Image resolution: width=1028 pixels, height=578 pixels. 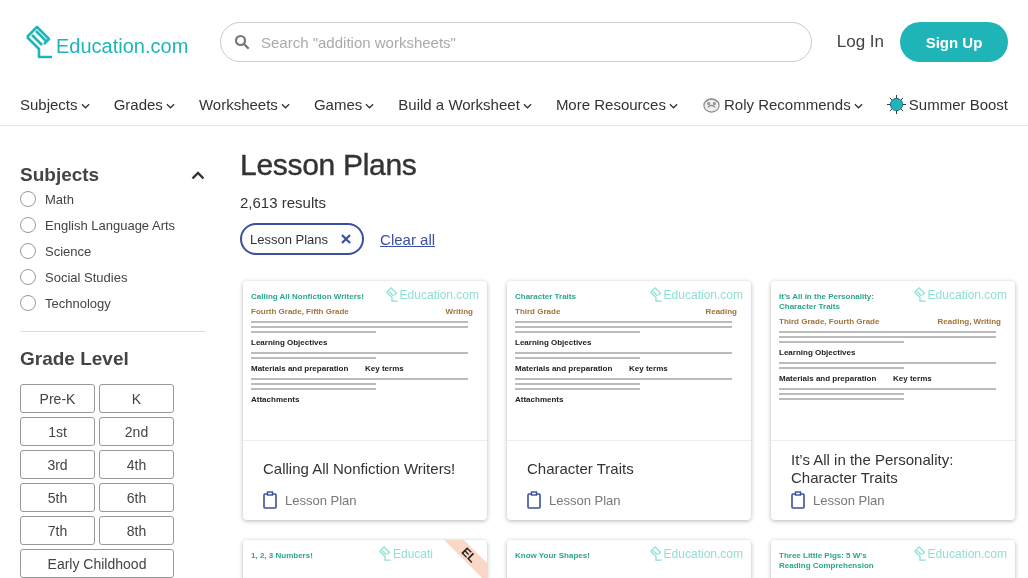 I want to click on search-icon, so click(x=242, y=42).